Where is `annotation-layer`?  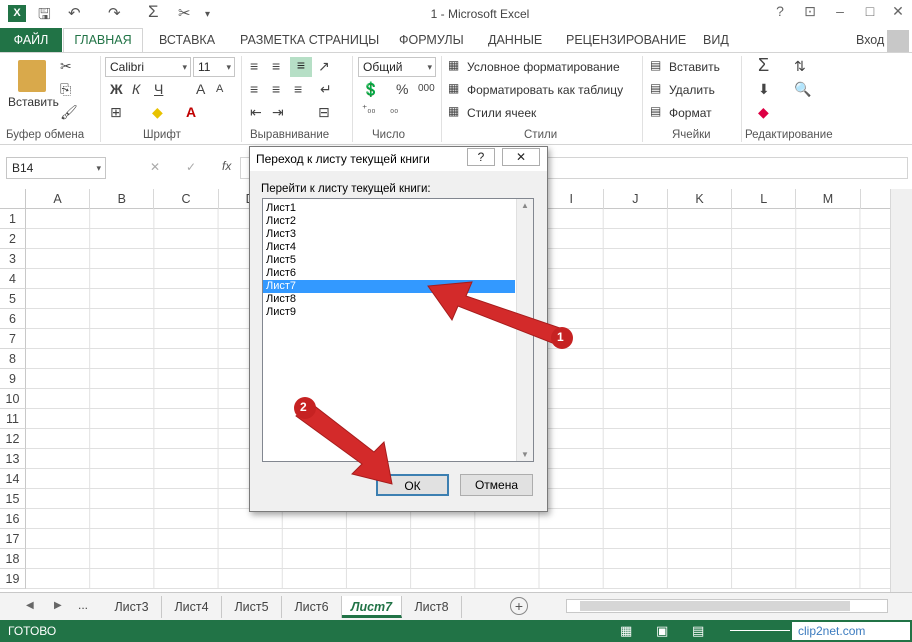
annotation-layer is located at coordinates (433, 383).